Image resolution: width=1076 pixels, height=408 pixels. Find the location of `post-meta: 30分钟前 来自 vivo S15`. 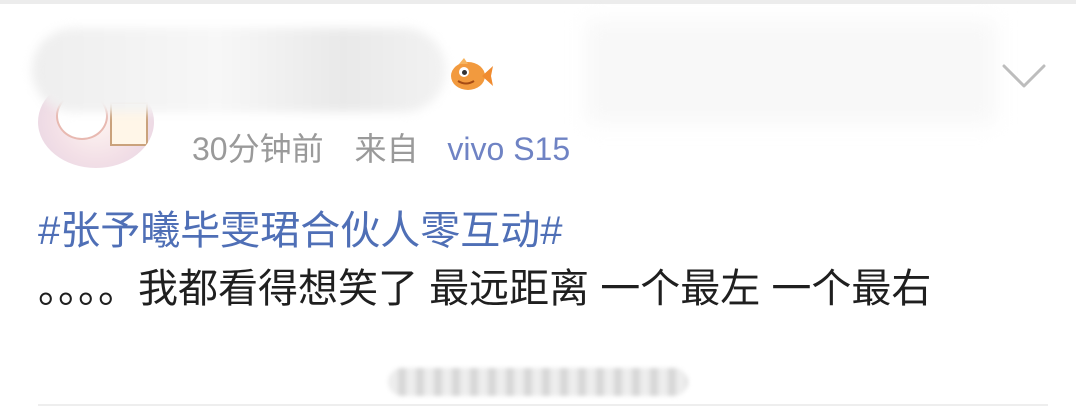

post-meta: 30分钟前 来自 vivo S15 is located at coordinates (381, 147).